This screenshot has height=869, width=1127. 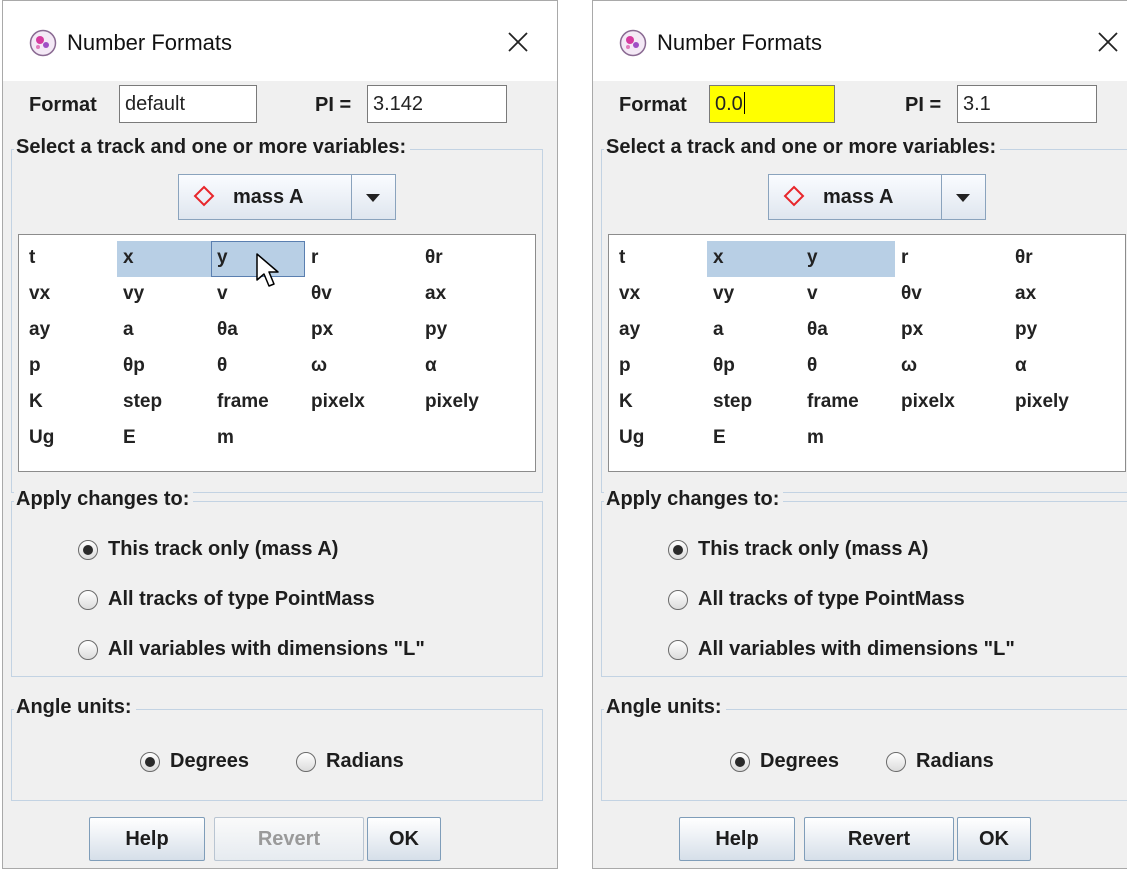 What do you see at coordinates (744, 103) in the screenshot?
I see `text-caret` at bounding box center [744, 103].